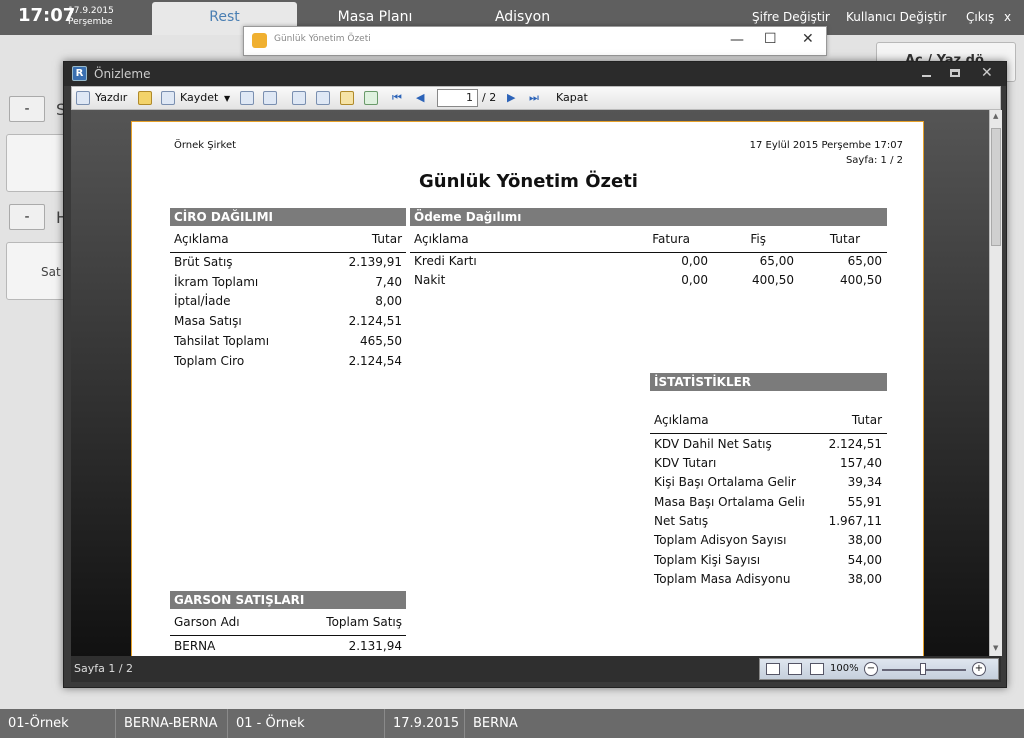 The height and width of the screenshot is (738, 1024). I want to click on open-folder-icon, so click(145, 98).